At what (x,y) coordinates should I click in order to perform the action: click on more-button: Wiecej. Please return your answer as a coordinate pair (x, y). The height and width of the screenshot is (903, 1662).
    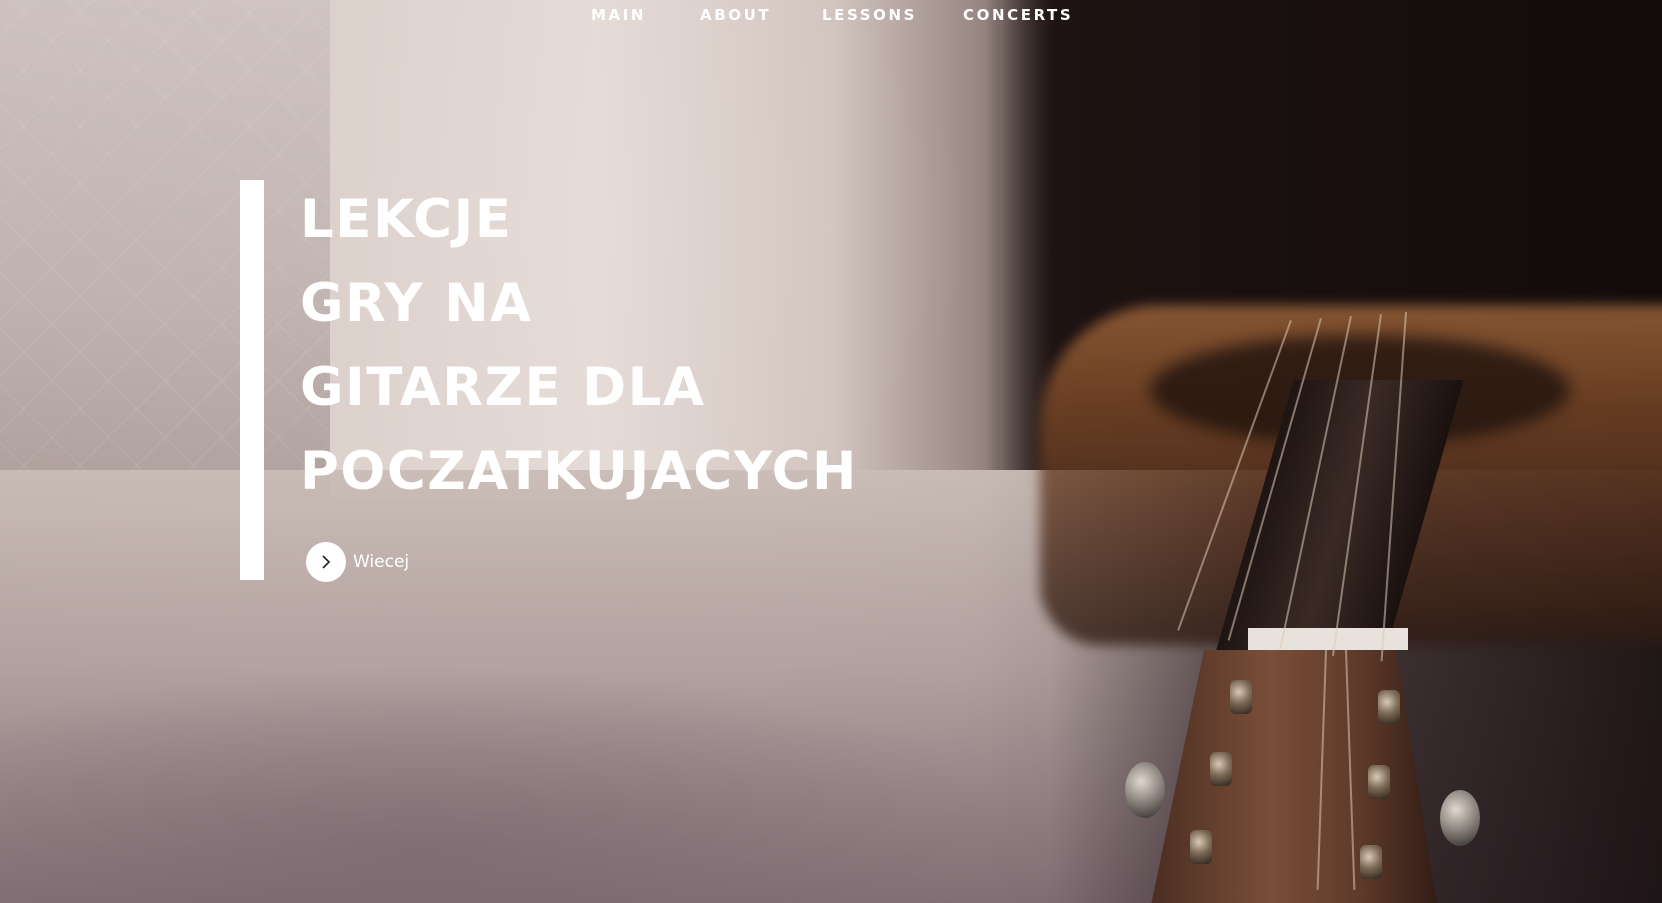
    Looking at the image, I should click on (357, 562).